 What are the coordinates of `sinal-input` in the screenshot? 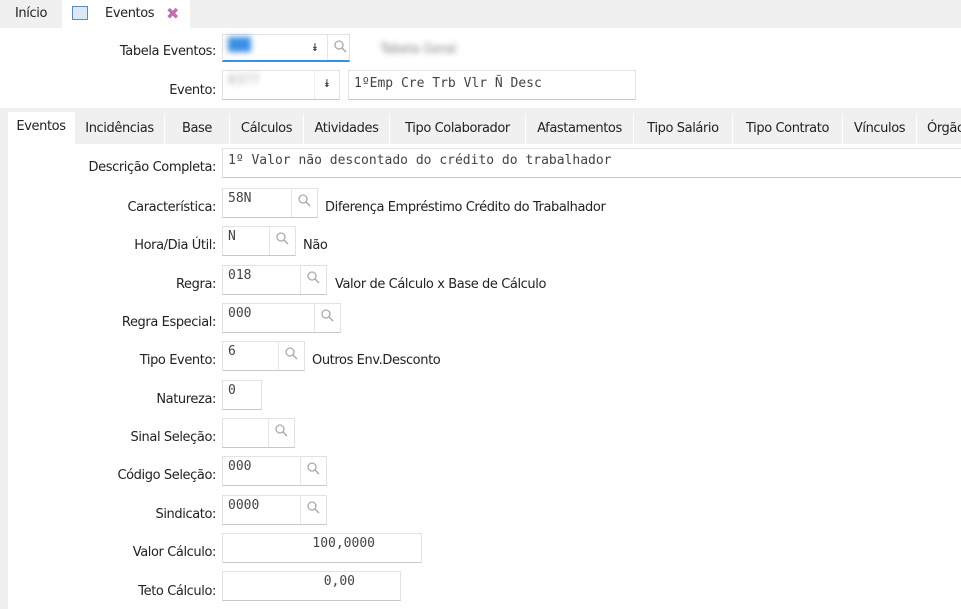 It's located at (258, 433).